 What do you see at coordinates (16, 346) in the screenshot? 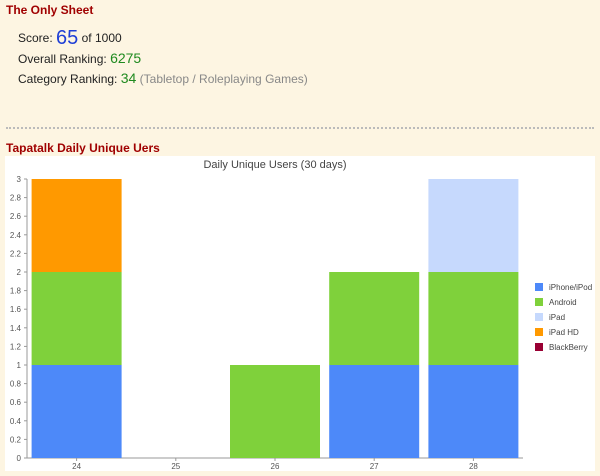
I see `y-tick-label: 1.2` at bounding box center [16, 346].